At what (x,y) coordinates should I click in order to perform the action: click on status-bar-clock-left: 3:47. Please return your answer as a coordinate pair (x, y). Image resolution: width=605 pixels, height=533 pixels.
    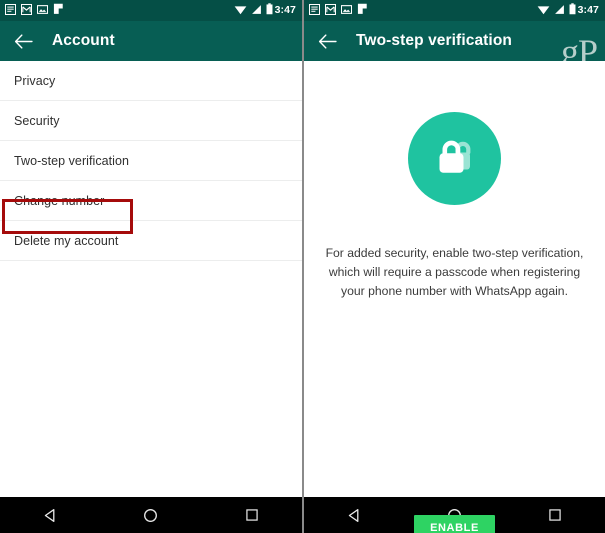
    Looking at the image, I should click on (285, 10).